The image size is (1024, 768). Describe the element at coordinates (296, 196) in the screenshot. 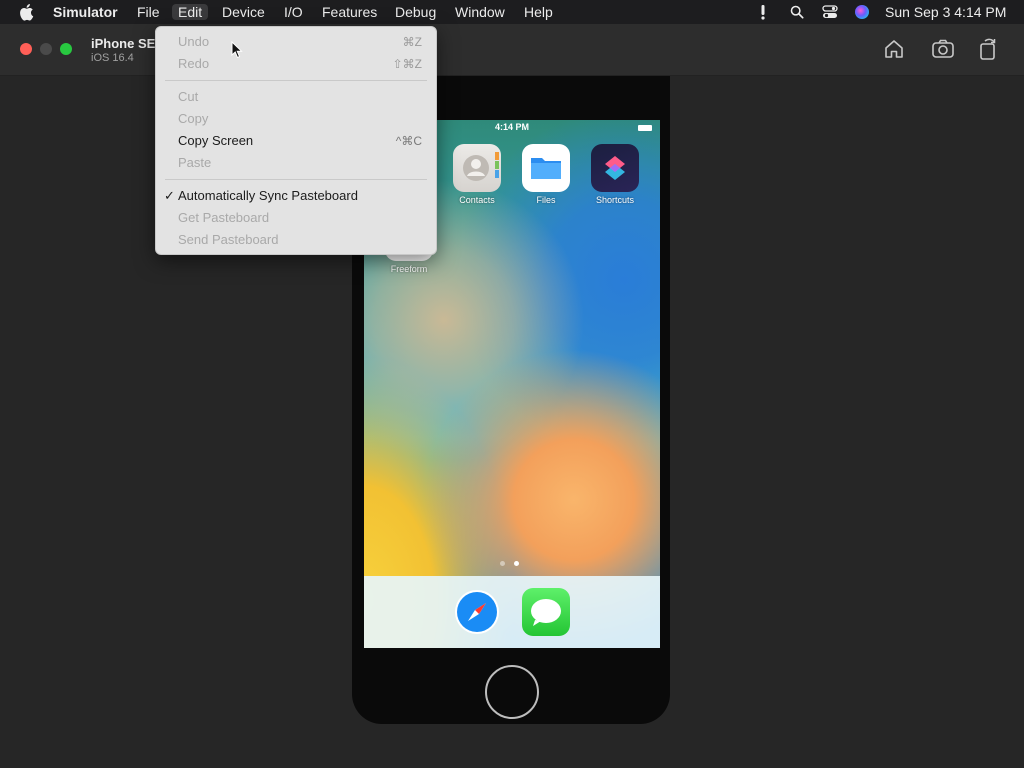

I see `menu-item-auto-sync-pasteboard: ✓ Automatically Sync Pasteboard` at that location.